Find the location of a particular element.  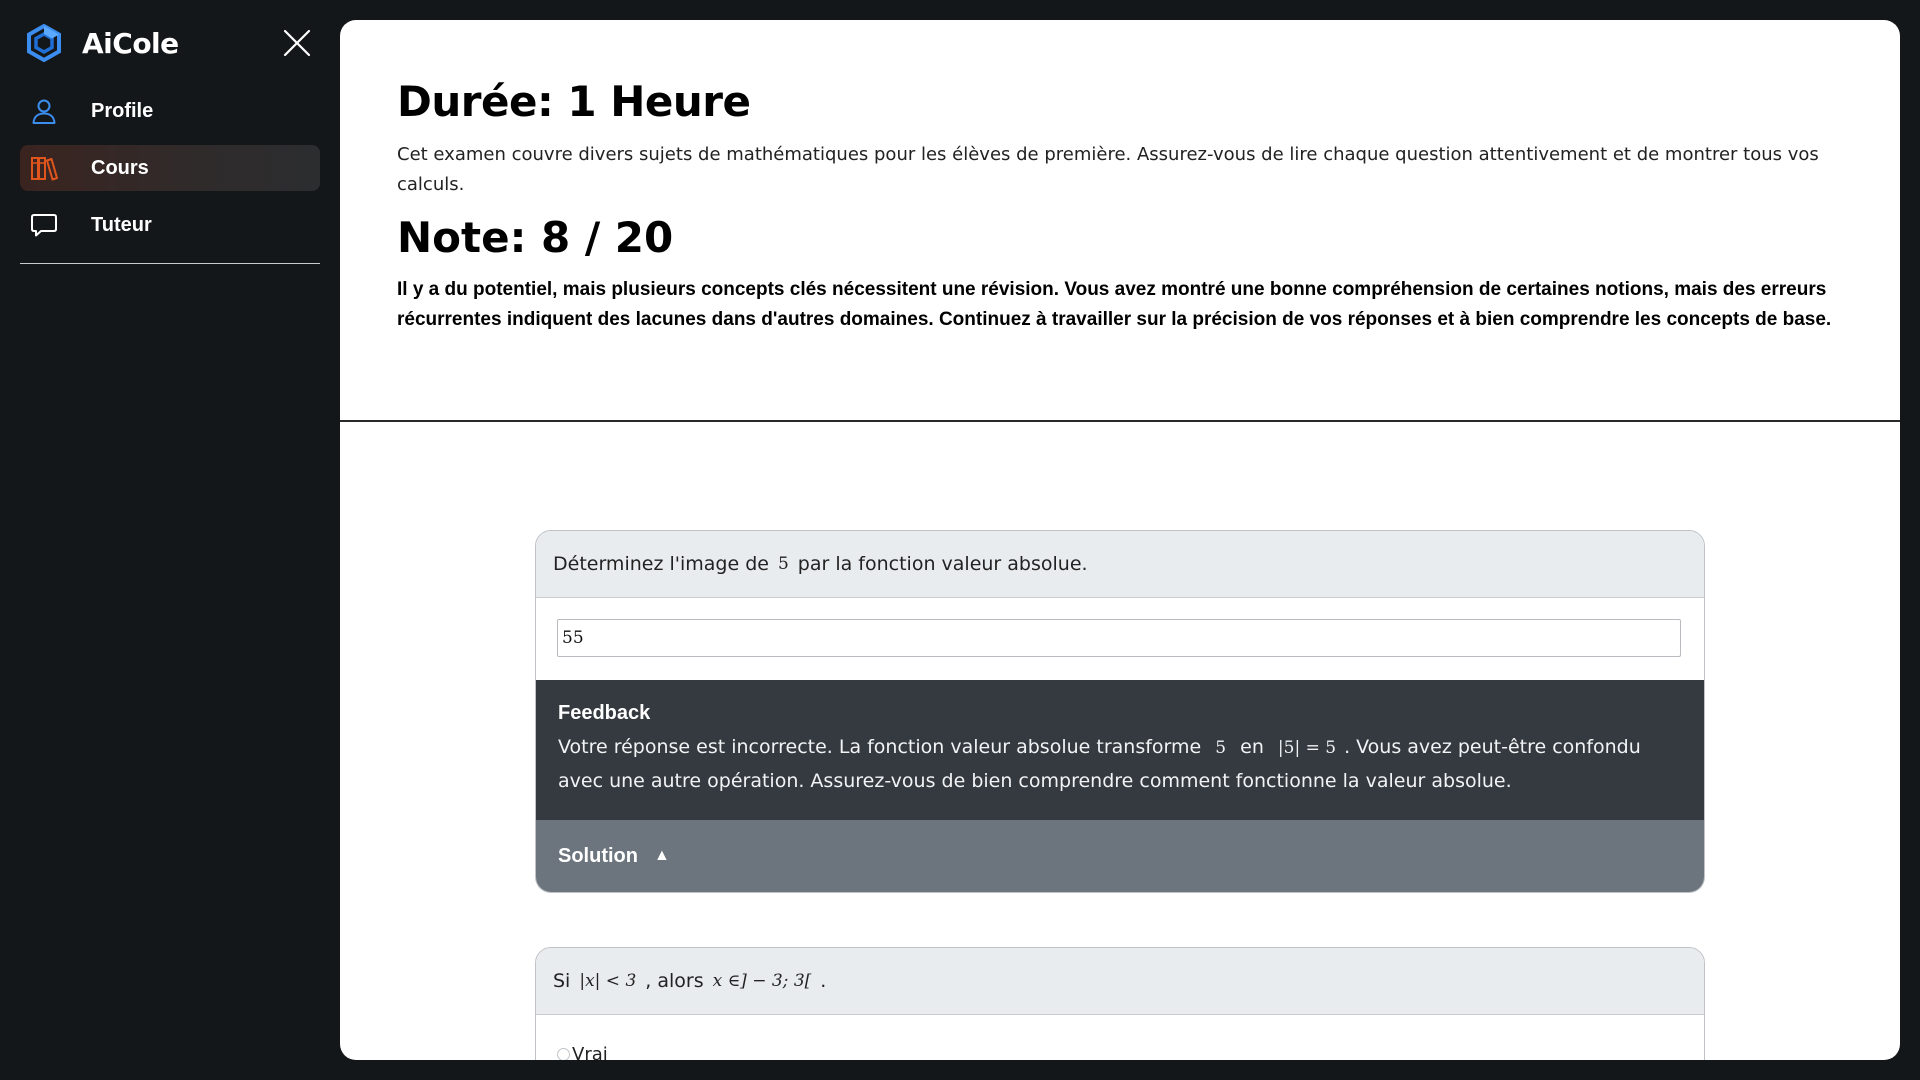

exam-score-title: Note: 8 / 20 is located at coordinates (535, 237).